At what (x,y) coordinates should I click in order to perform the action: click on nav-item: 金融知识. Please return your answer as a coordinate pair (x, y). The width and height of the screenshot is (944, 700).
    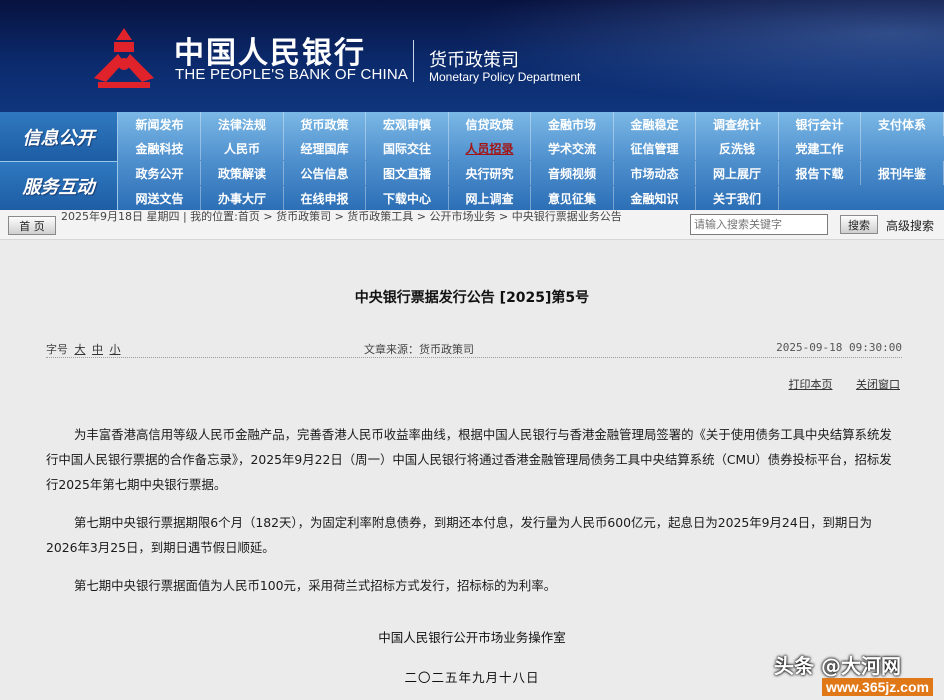
    Looking at the image, I should click on (655, 198).